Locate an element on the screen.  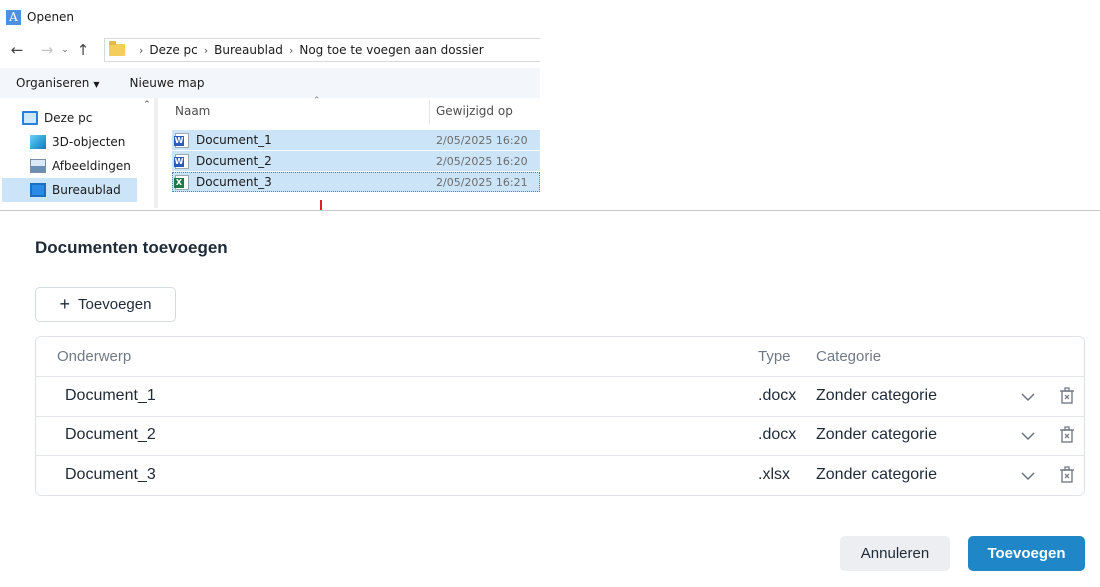
row-subject: Document_2 is located at coordinates (110, 435).